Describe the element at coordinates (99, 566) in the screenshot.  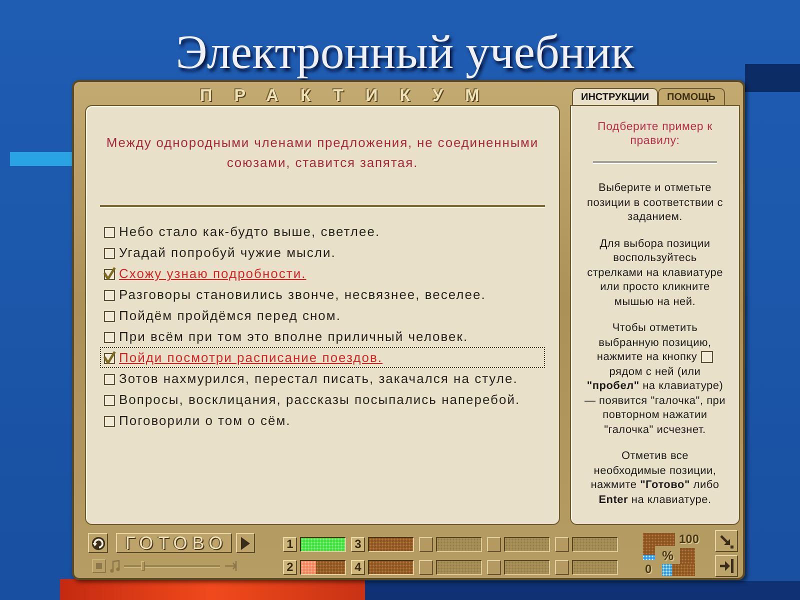
I see `square-icon` at that location.